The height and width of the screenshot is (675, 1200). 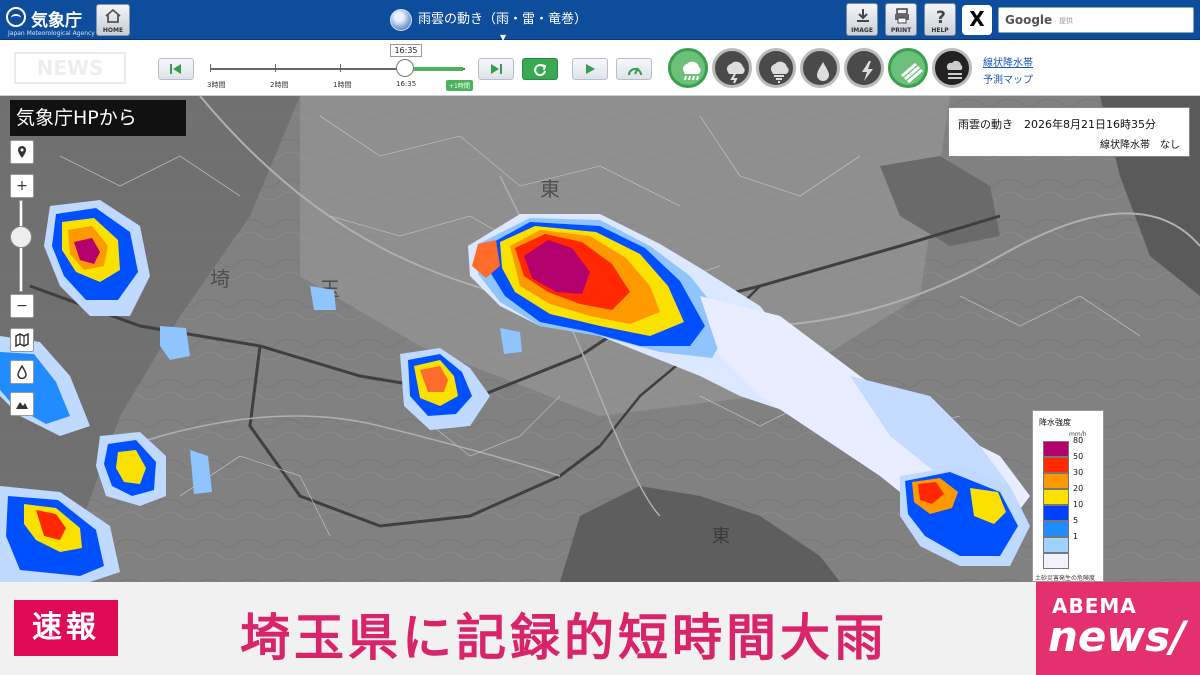 I want to click on map-label-higashi-north: 東, so click(x=550, y=189).